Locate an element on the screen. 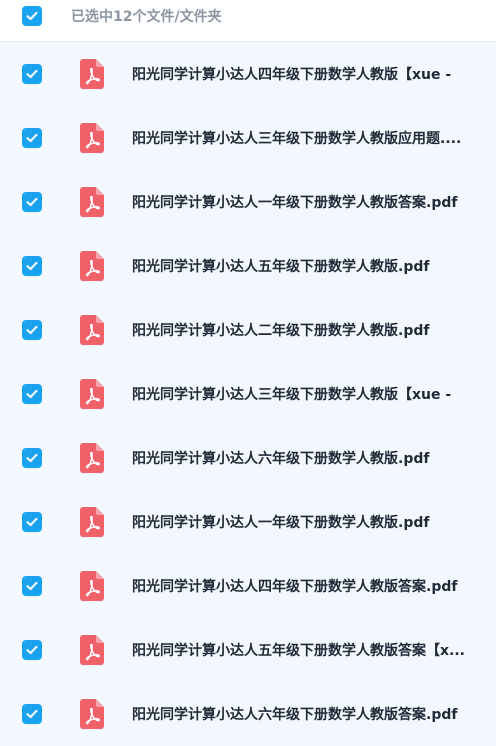  file-name: 阳光同学计算小达人一年级下册数学人教版答案.pdf is located at coordinates (295, 203).